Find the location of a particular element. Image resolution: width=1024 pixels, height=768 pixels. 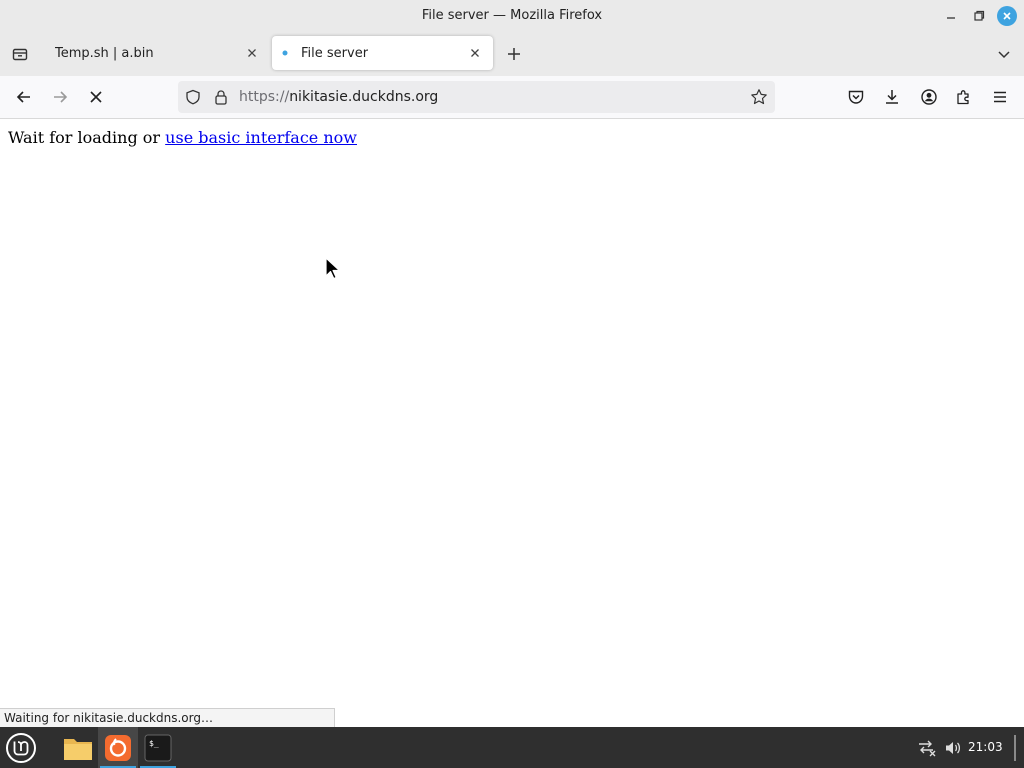

chevron-down-icon is located at coordinates (1004, 55).